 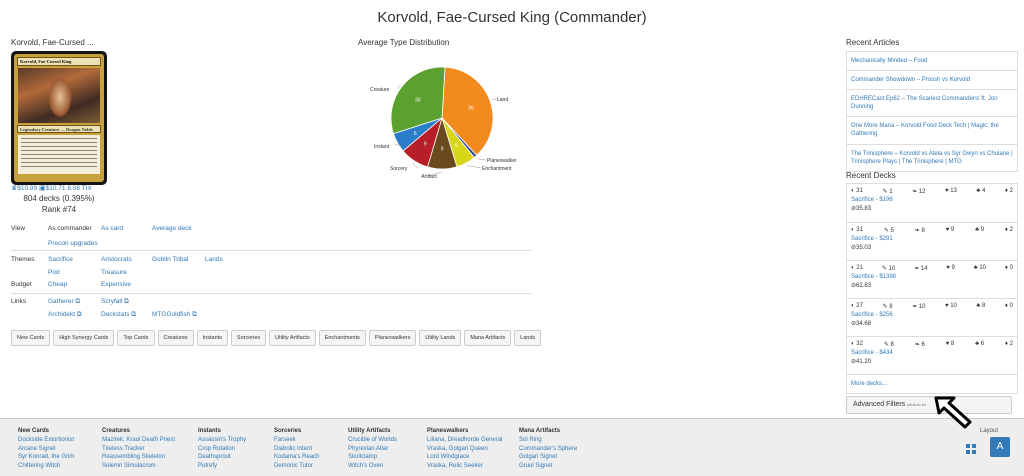 I want to click on deck-name-link: Sacrifice - $434, so click(x=932, y=353).